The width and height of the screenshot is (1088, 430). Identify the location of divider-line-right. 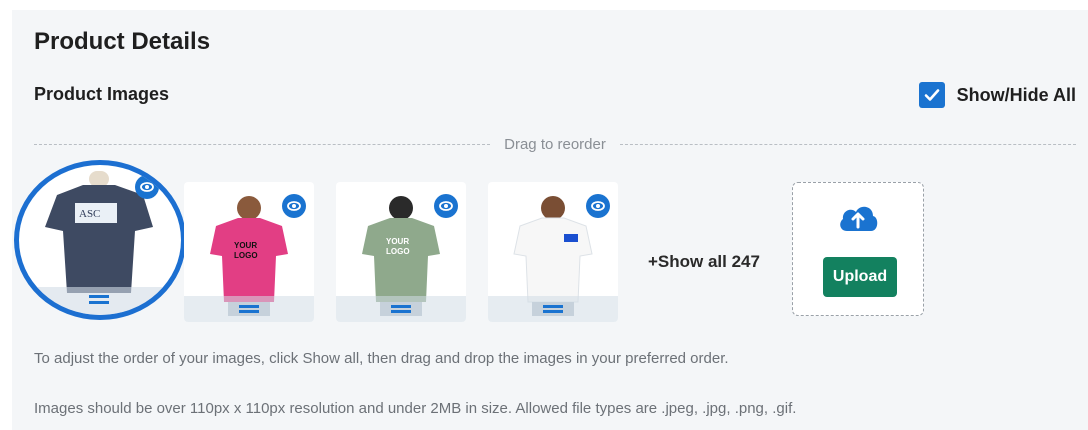
(847, 144).